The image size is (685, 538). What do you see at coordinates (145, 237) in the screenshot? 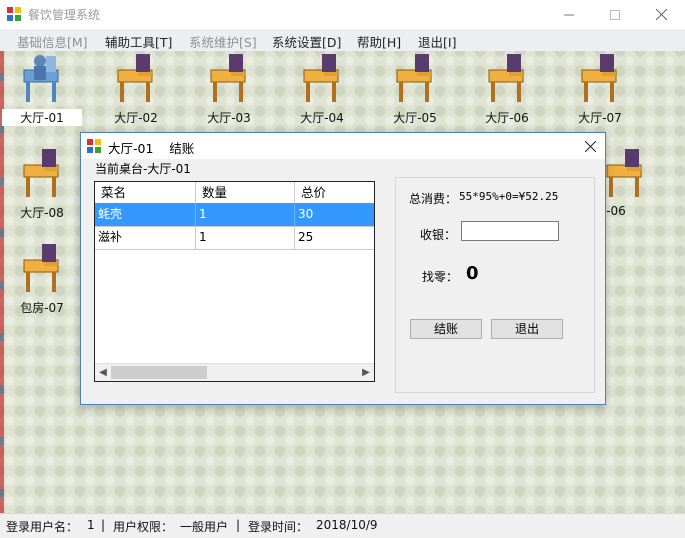
I see `cell-name: 滋补` at bounding box center [145, 237].